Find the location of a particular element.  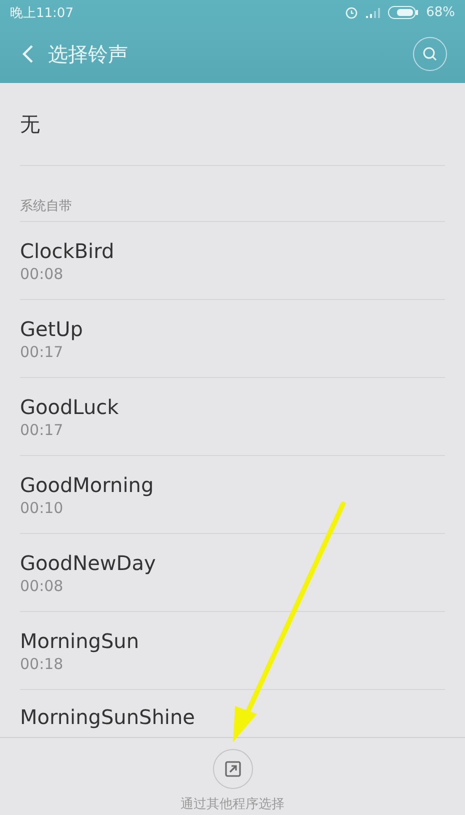

ringtone-name: GoodLuck is located at coordinates (232, 407).